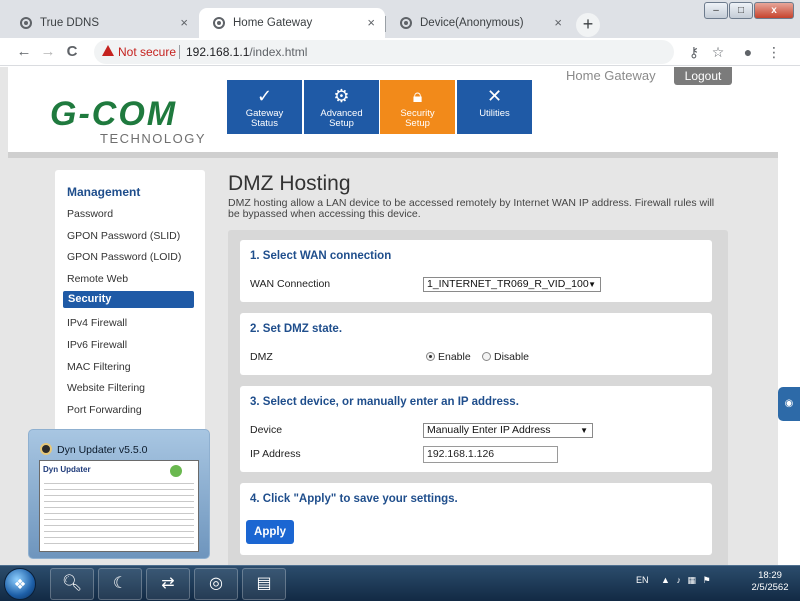 Image resolution: width=800 pixels, height=601 pixels. Describe the element at coordinates (97, 279) in the screenshot. I see `sidebar-item-remote-web: Remote Web` at that location.